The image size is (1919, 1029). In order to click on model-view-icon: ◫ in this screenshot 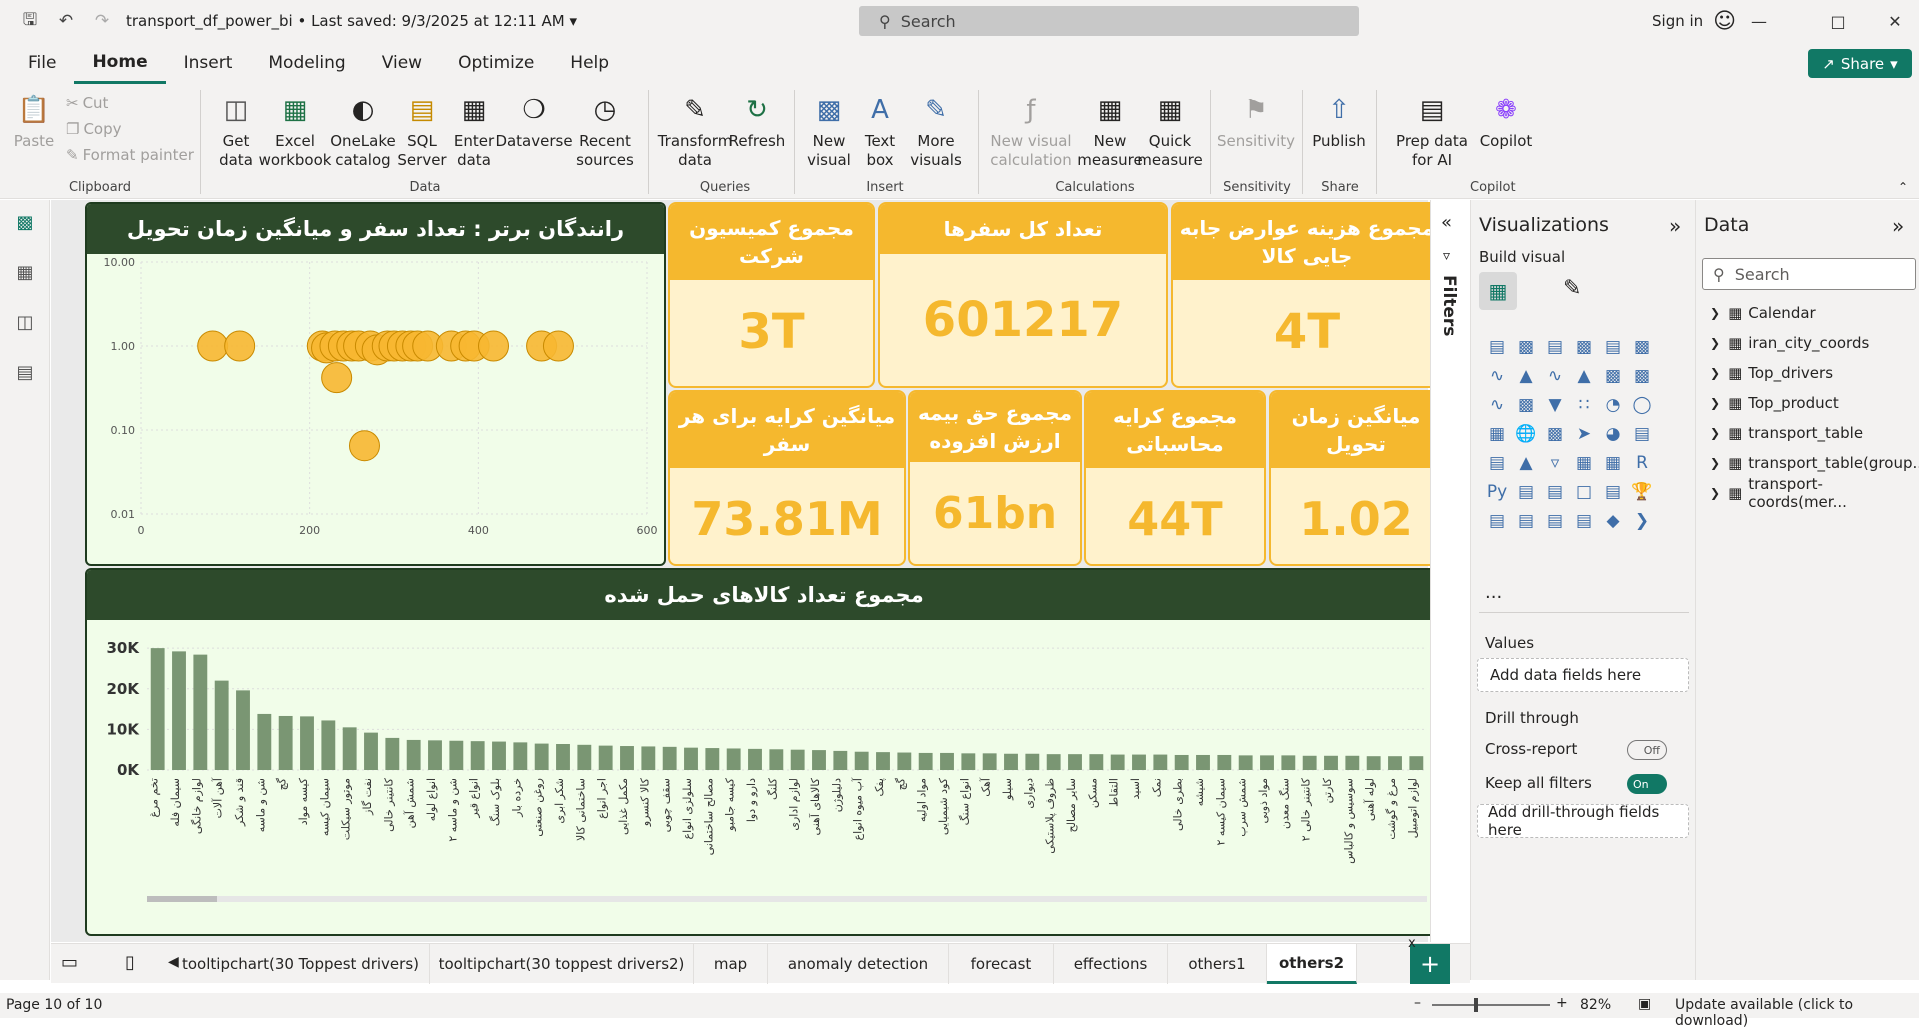, I will do `click(25, 324)`.